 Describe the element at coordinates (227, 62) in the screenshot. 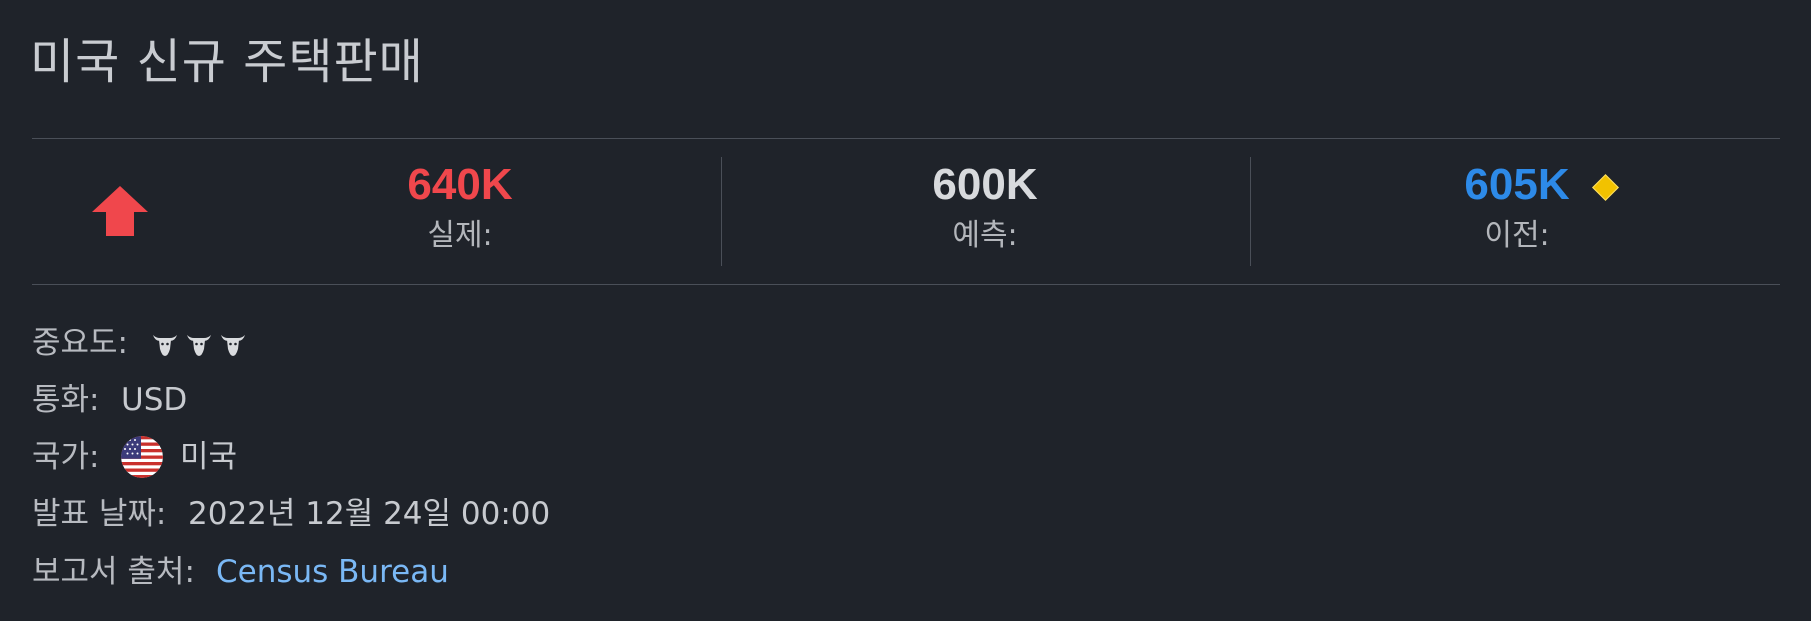

I see `page-title: 미국 신규 주택판매` at that location.